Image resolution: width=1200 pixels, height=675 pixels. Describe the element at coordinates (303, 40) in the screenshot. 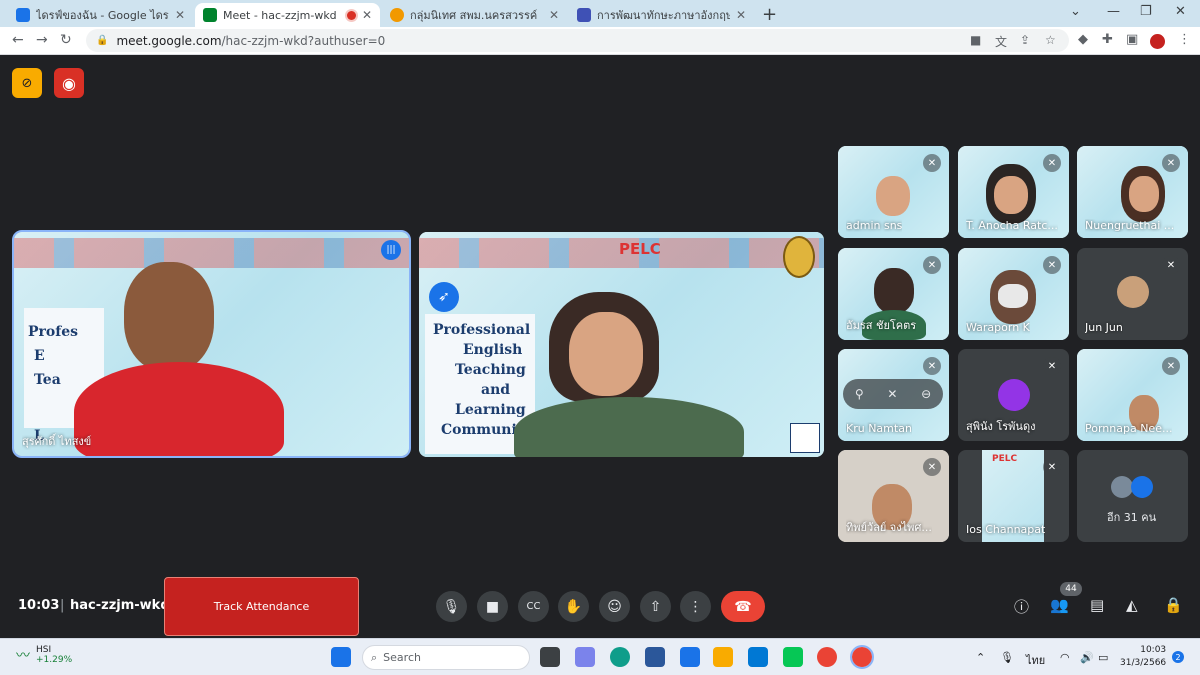

I see `url-path: /hac-zzjm-wkd?authuser=0` at that location.